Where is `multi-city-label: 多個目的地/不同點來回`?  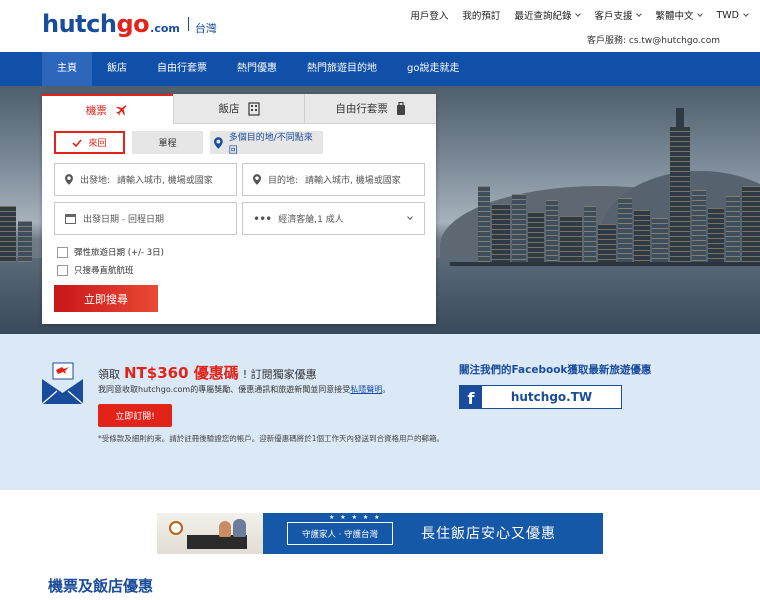 multi-city-label: 多個目的地/不同點來回 is located at coordinates (270, 144).